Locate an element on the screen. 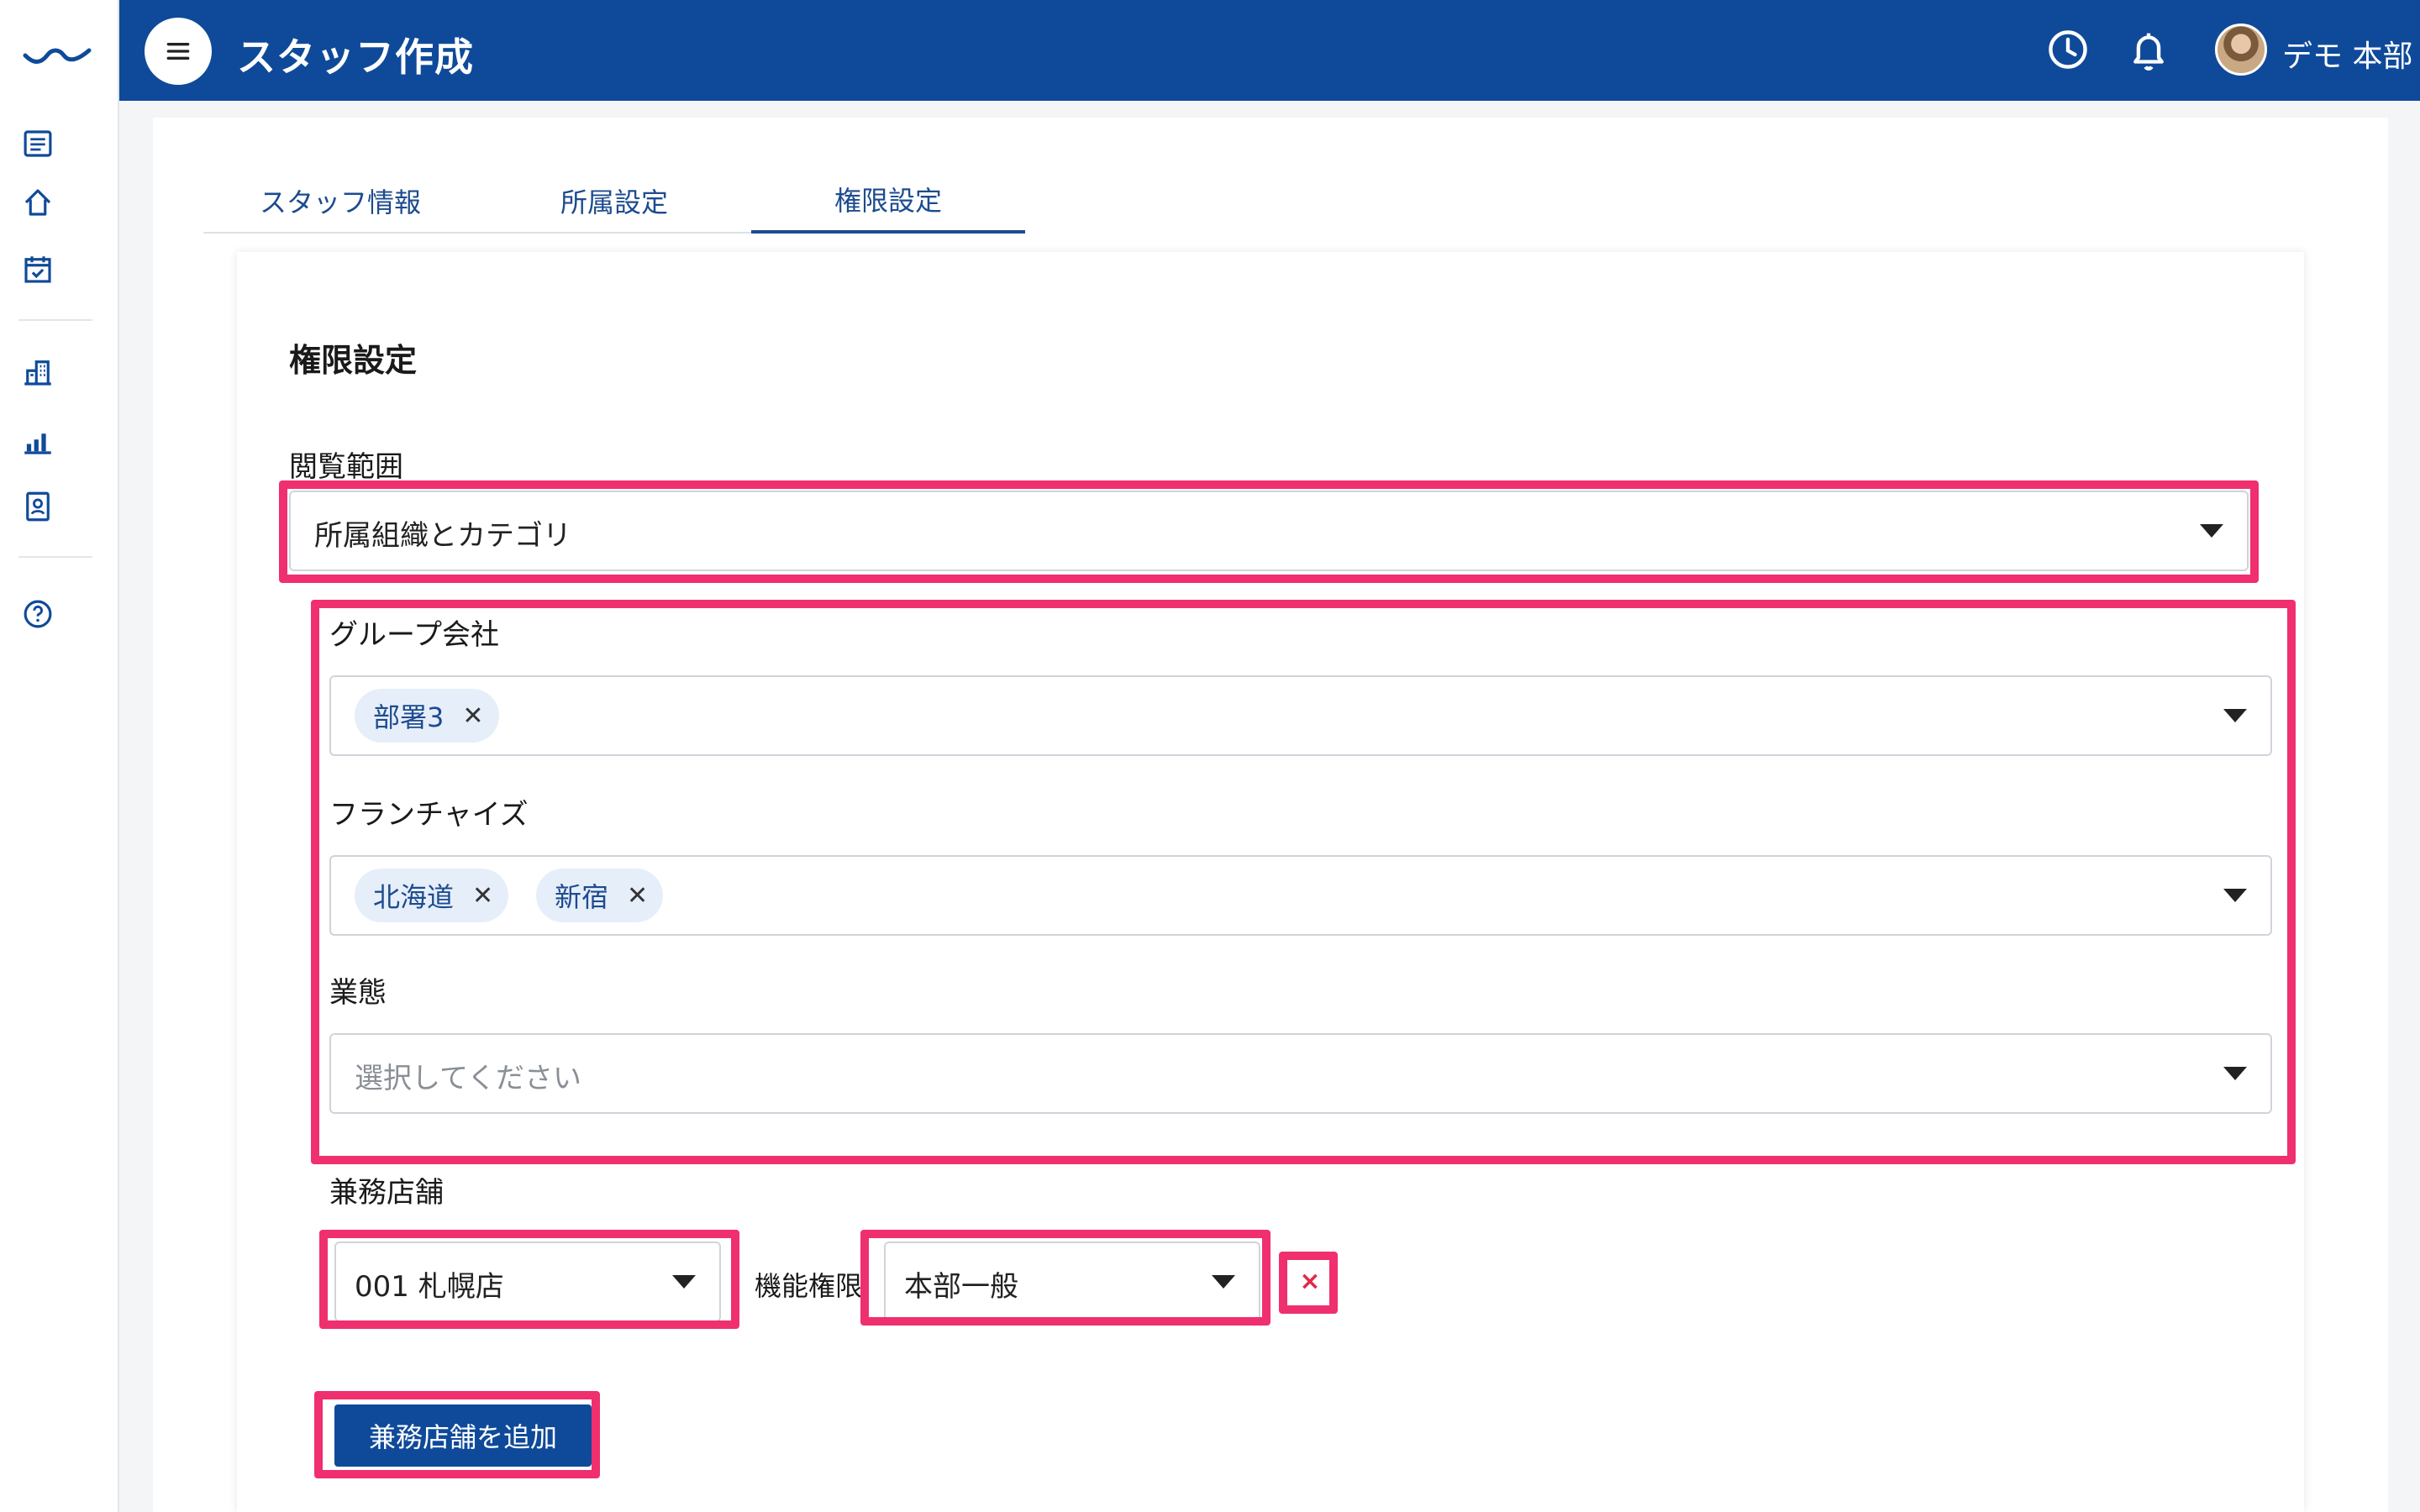 This screenshot has width=2420, height=1512. calendar-check-icon is located at coordinates (37, 269).